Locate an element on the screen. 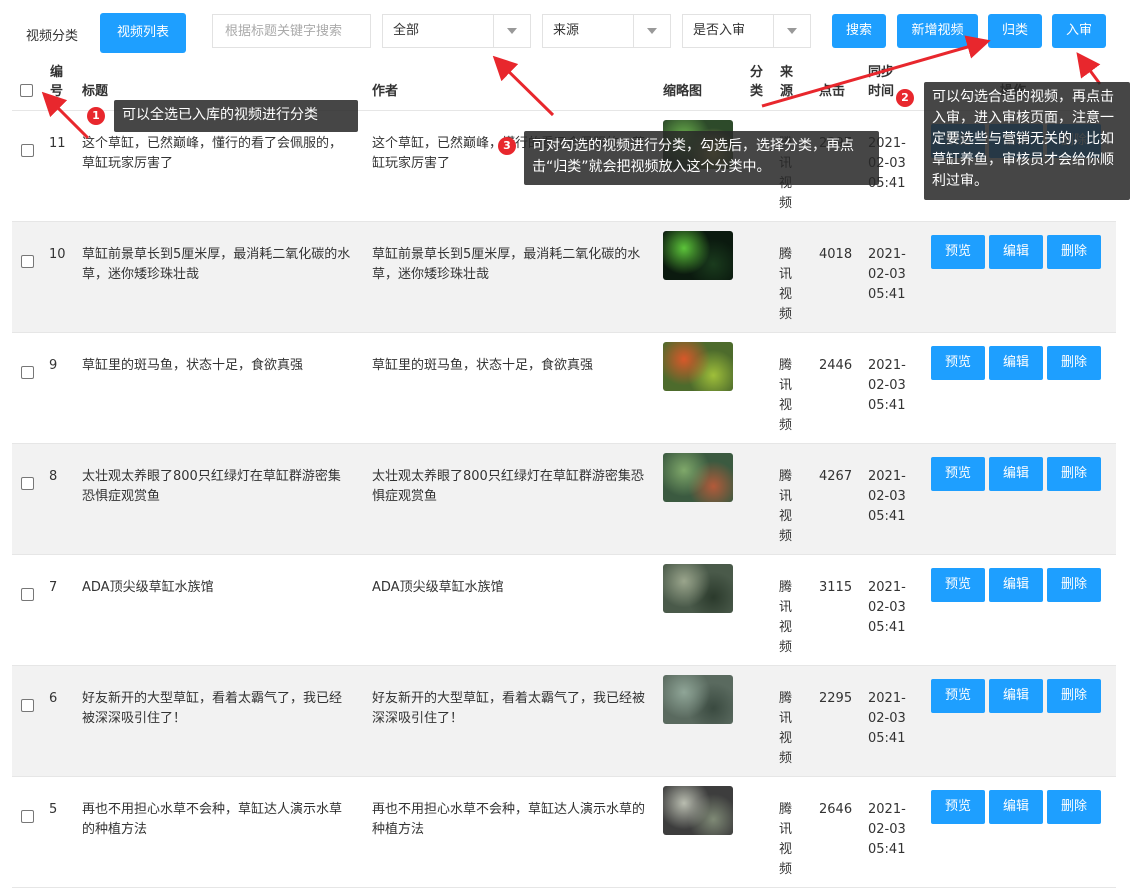  tooltip-badge-2: 2 is located at coordinates (905, 98).